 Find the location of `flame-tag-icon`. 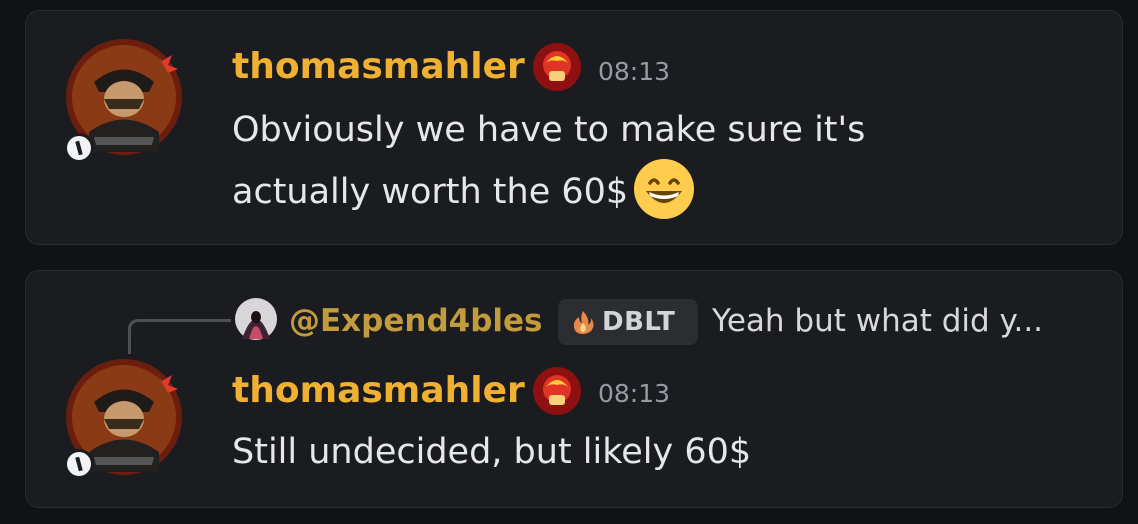

flame-tag-icon is located at coordinates (583, 322).